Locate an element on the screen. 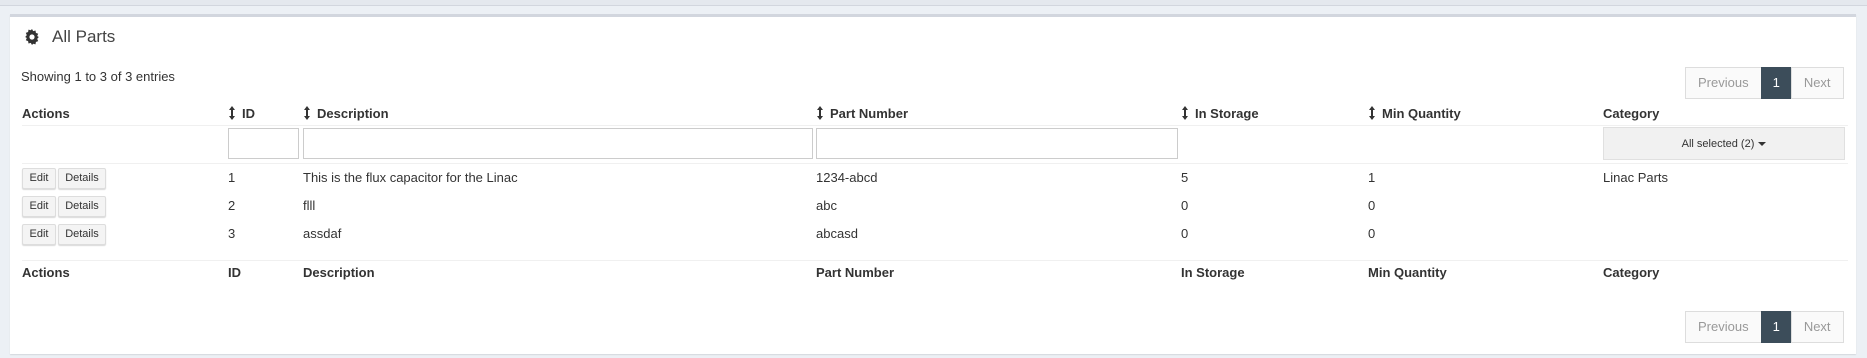  cell-description: assdaf is located at coordinates (322, 233).